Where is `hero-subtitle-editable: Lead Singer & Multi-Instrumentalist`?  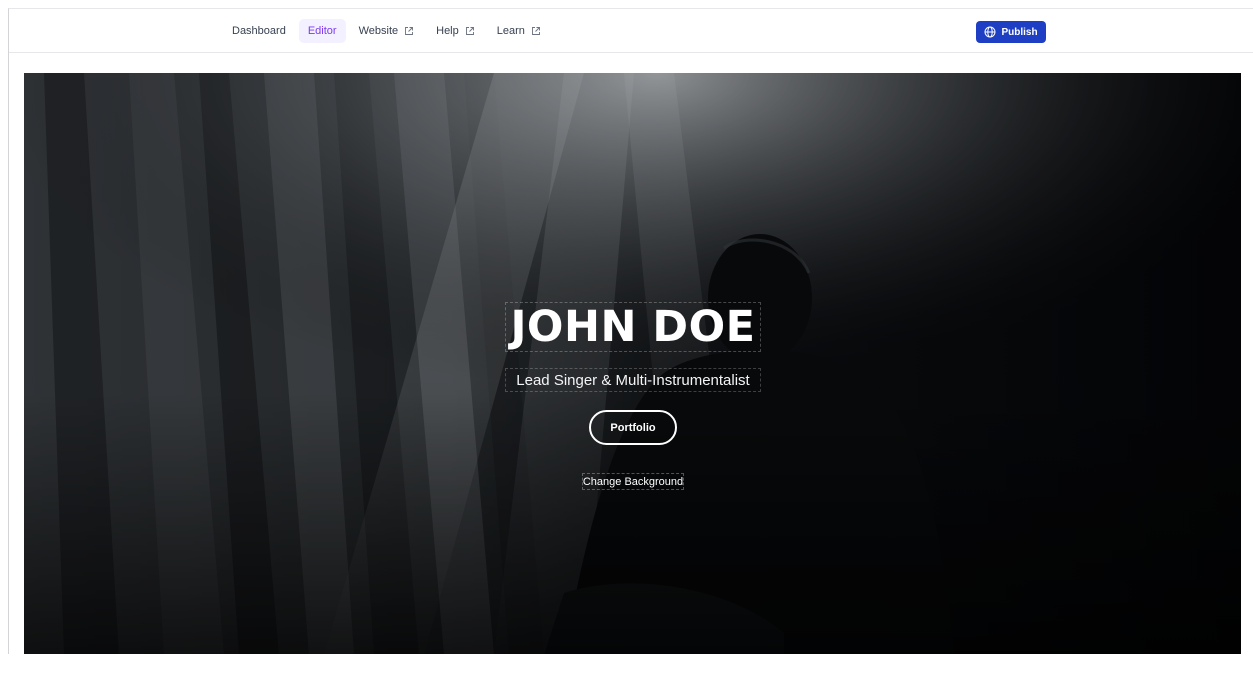
hero-subtitle-editable: Lead Singer & Multi-Instrumentalist is located at coordinates (633, 380).